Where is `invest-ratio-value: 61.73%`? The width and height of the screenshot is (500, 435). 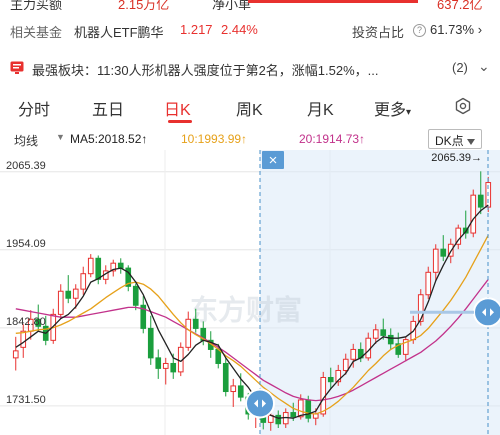
invest-ratio-value: 61.73% is located at coordinates (452, 29).